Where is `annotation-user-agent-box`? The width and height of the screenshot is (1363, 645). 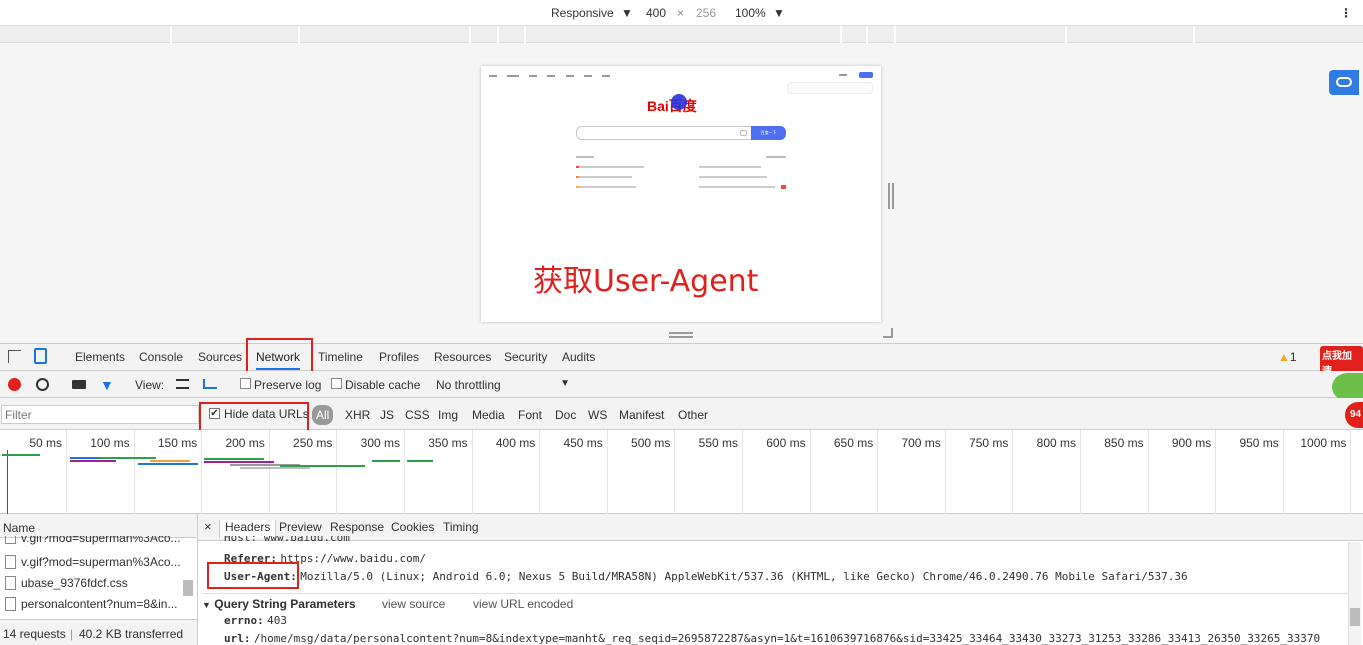 annotation-user-agent-box is located at coordinates (253, 575).